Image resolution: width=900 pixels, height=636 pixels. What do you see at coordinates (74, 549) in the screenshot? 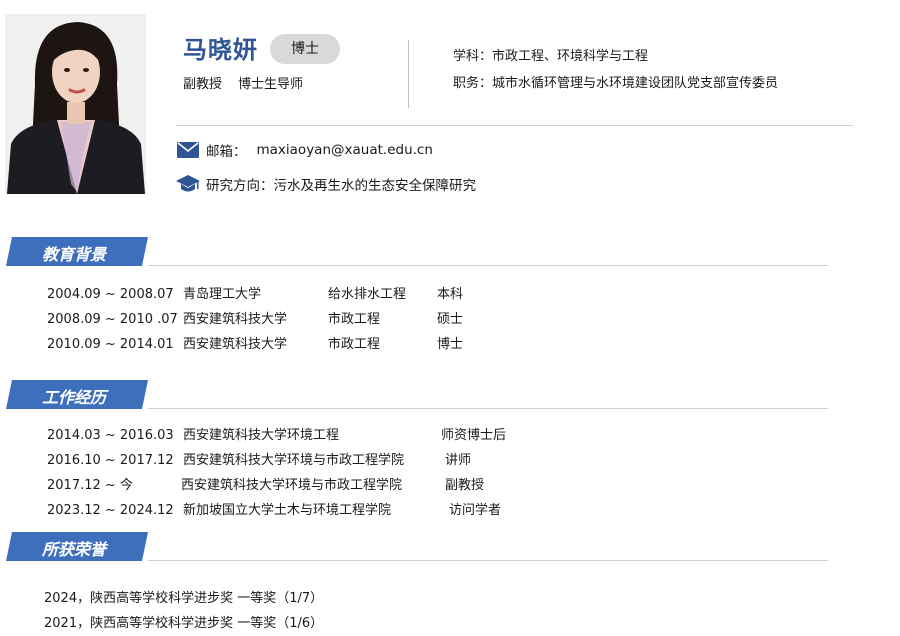
I see `honors-heading: 所获荣誉` at bounding box center [74, 549].